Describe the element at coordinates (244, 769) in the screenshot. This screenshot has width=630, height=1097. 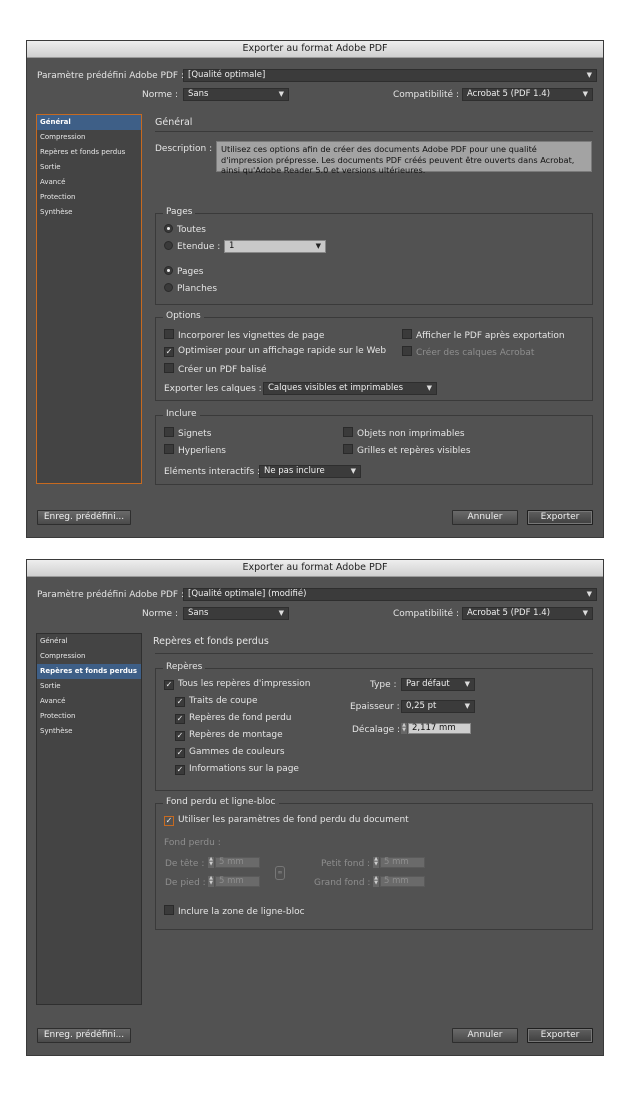
I see `infos-label: Informations sur la page` at that location.